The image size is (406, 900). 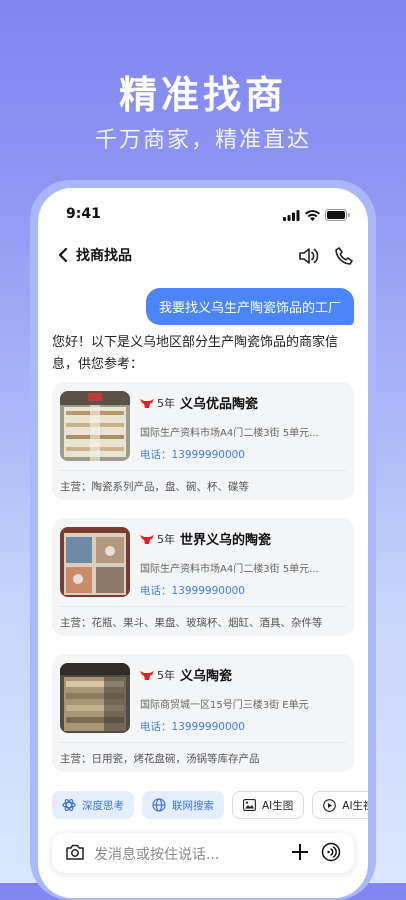 I want to click on web-search-chip: 联网搜索, so click(x=183, y=805).